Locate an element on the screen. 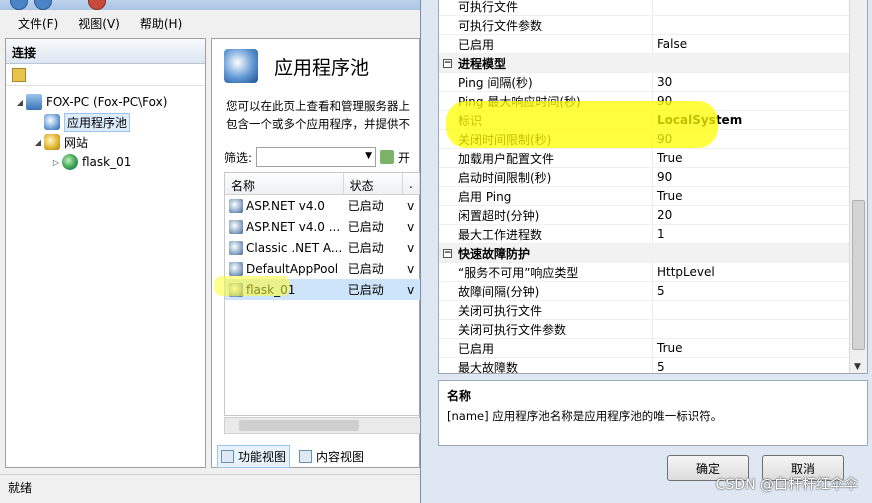  property-row: 已启用 False is located at coordinates (644, 44).